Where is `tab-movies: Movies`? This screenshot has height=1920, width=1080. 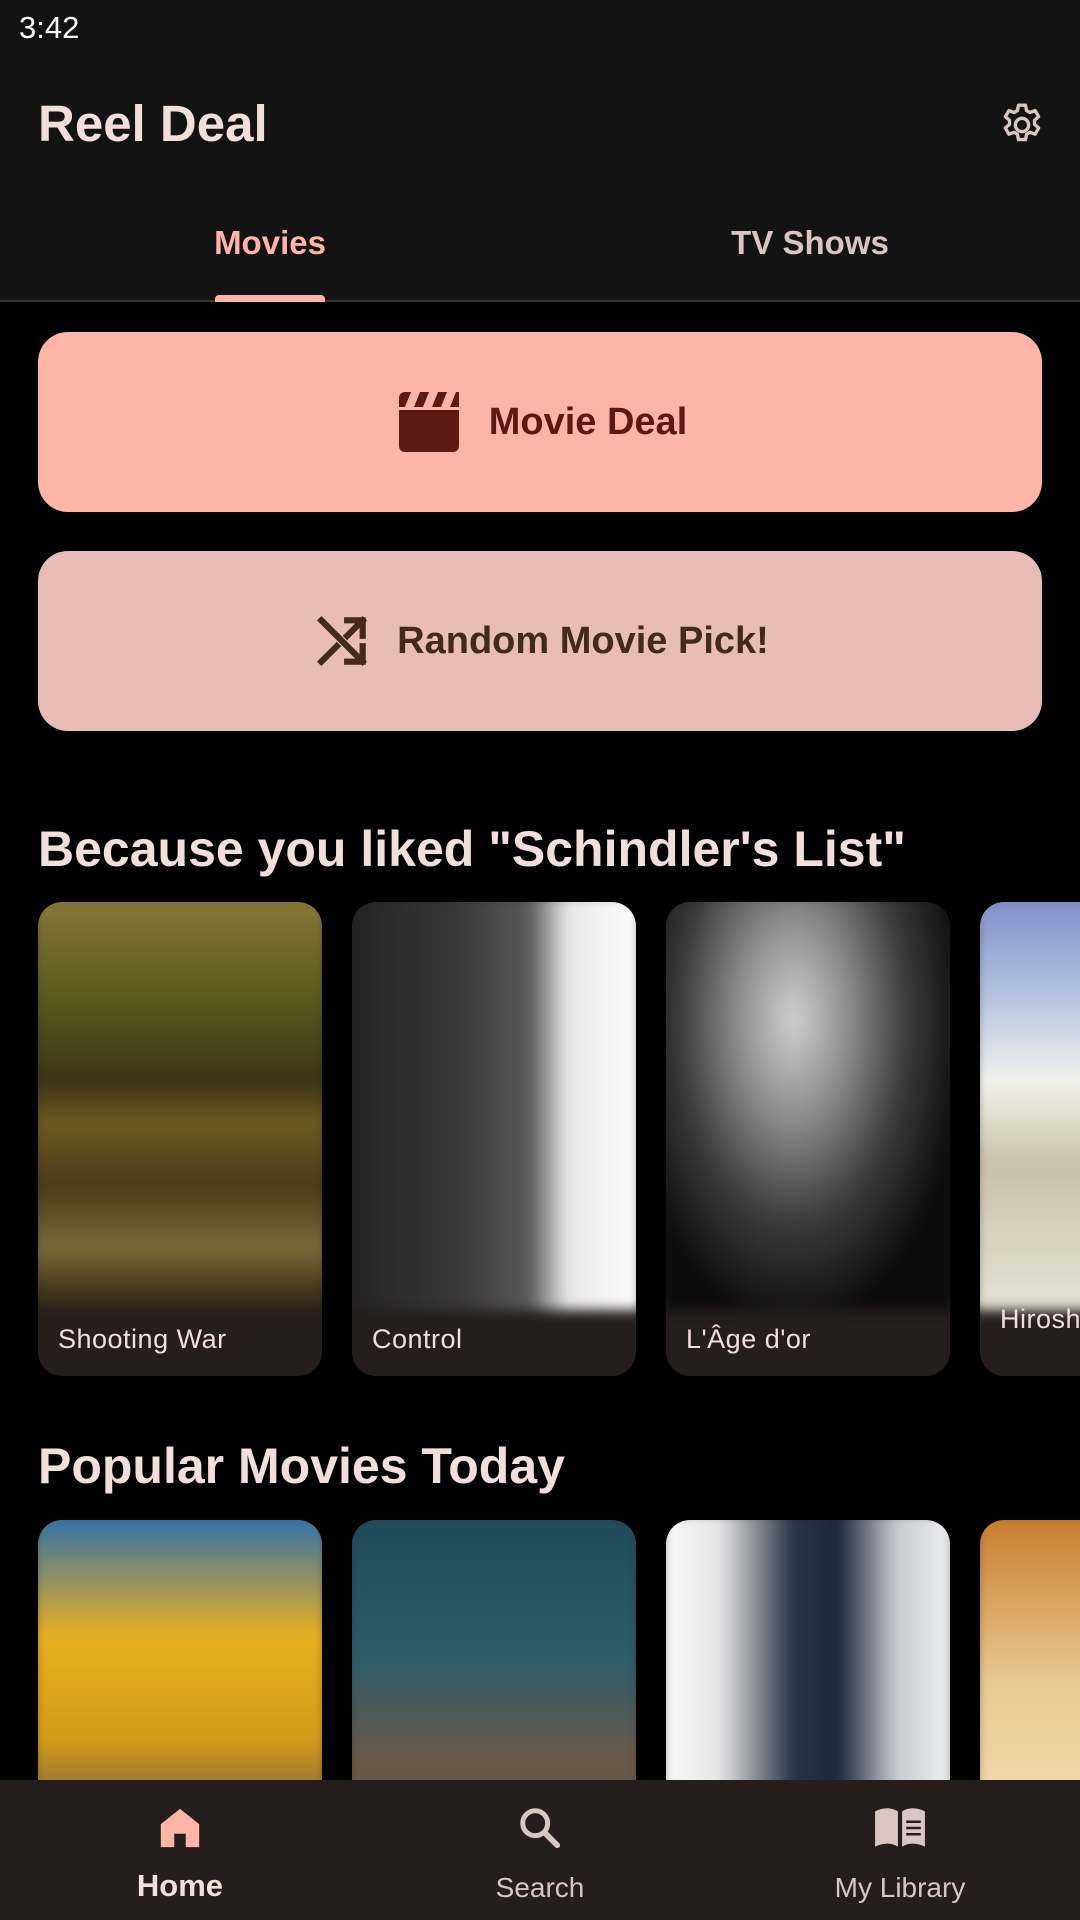
tab-movies: Movies is located at coordinates (270, 244).